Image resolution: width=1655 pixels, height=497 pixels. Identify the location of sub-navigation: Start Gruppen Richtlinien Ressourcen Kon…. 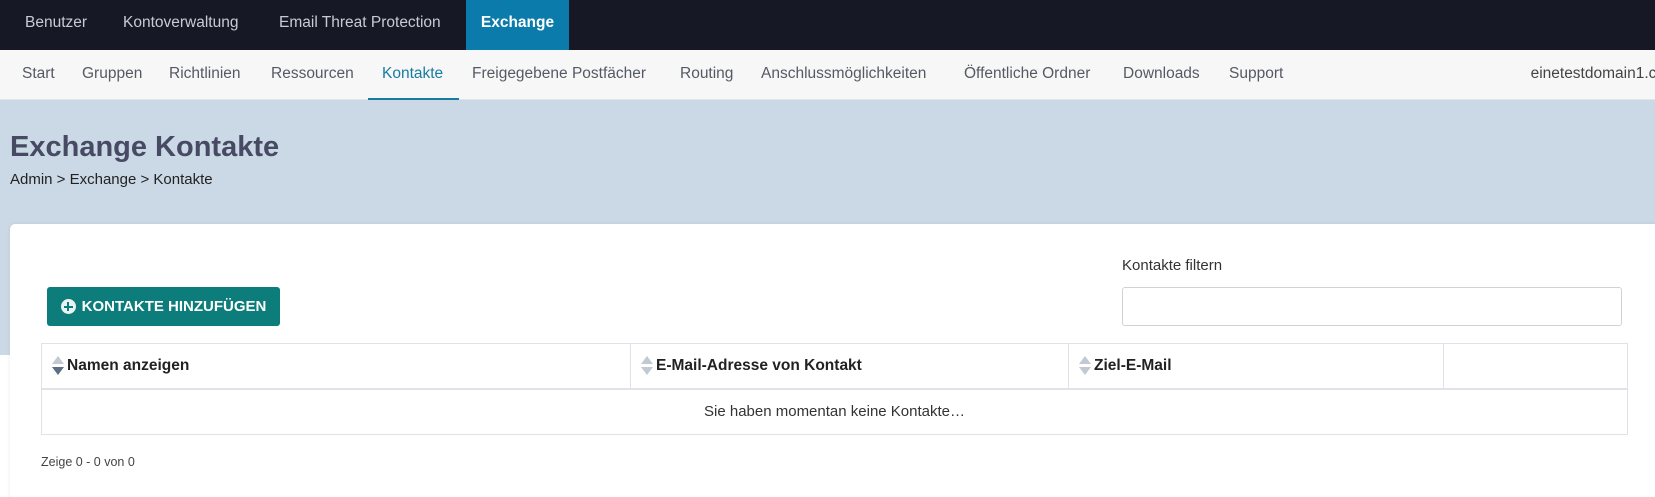
(827, 75).